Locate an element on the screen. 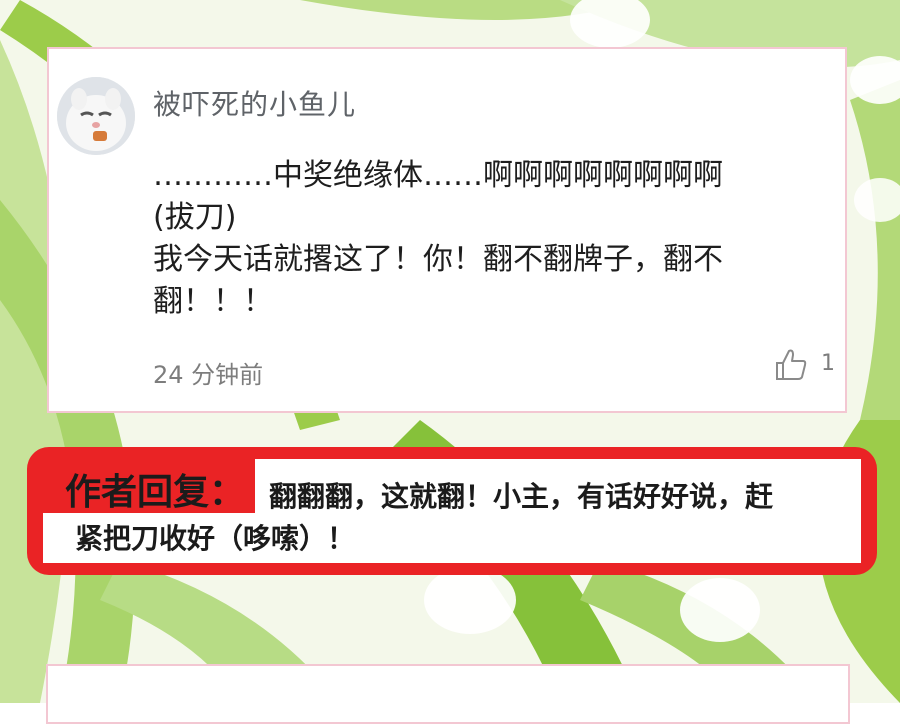 The image size is (900, 724). author-reply-text-line: 紧把刀收好（哆嗦）！ is located at coordinates (215, 538).